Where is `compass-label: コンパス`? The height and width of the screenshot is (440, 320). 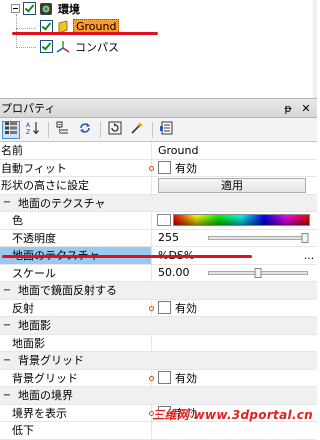 compass-label: コンパス is located at coordinates (97, 47).